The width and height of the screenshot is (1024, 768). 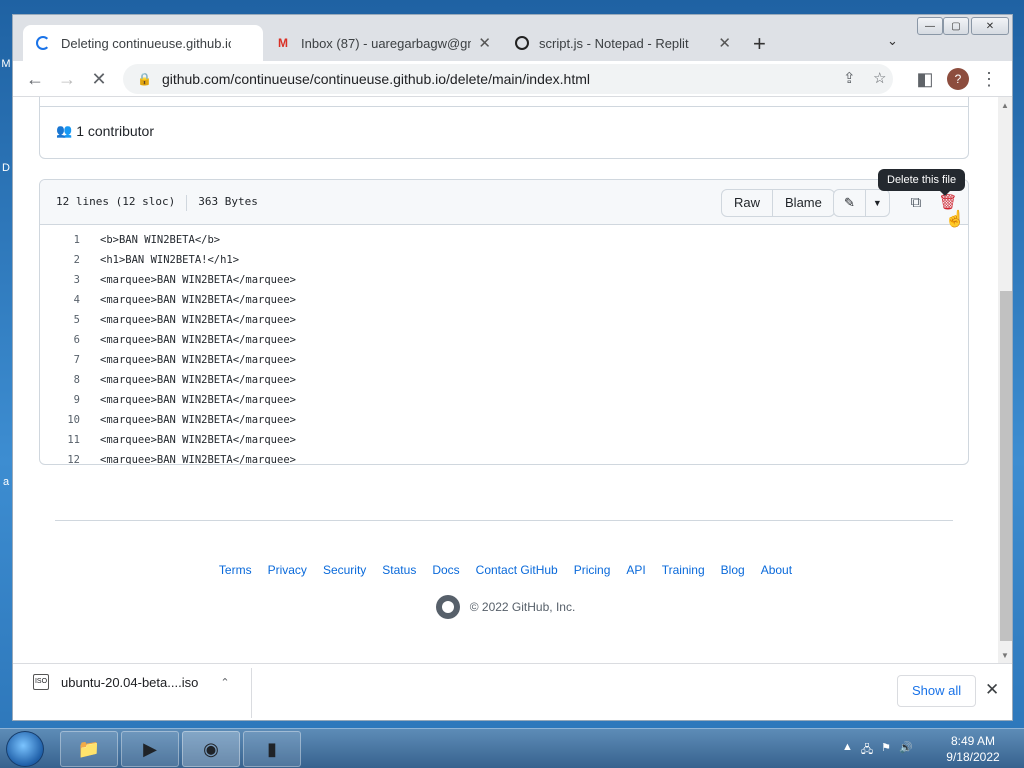 I want to click on desktop-icon-fragment: D, so click(x=6, y=168).